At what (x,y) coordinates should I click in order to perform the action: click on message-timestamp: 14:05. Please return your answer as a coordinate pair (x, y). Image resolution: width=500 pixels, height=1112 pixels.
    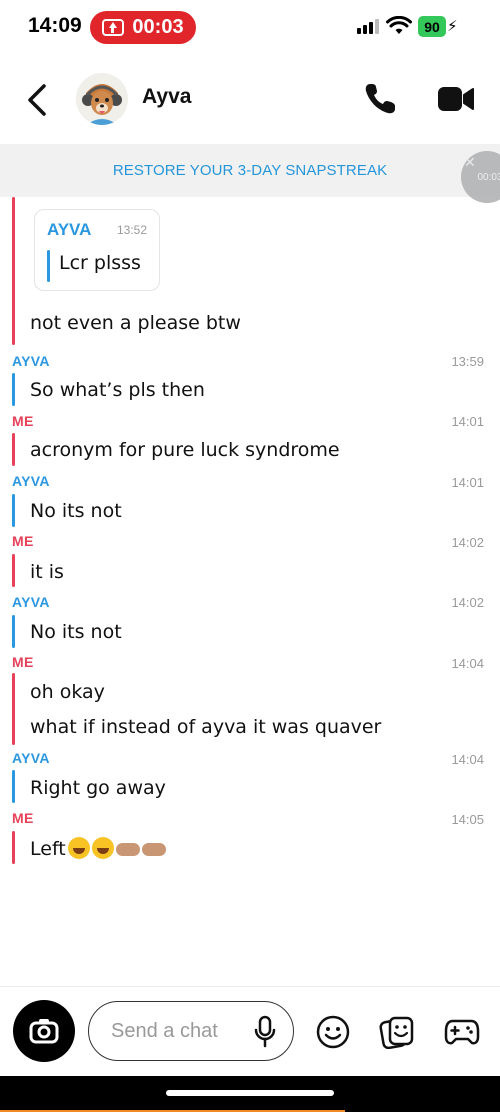
    Looking at the image, I should click on (467, 819).